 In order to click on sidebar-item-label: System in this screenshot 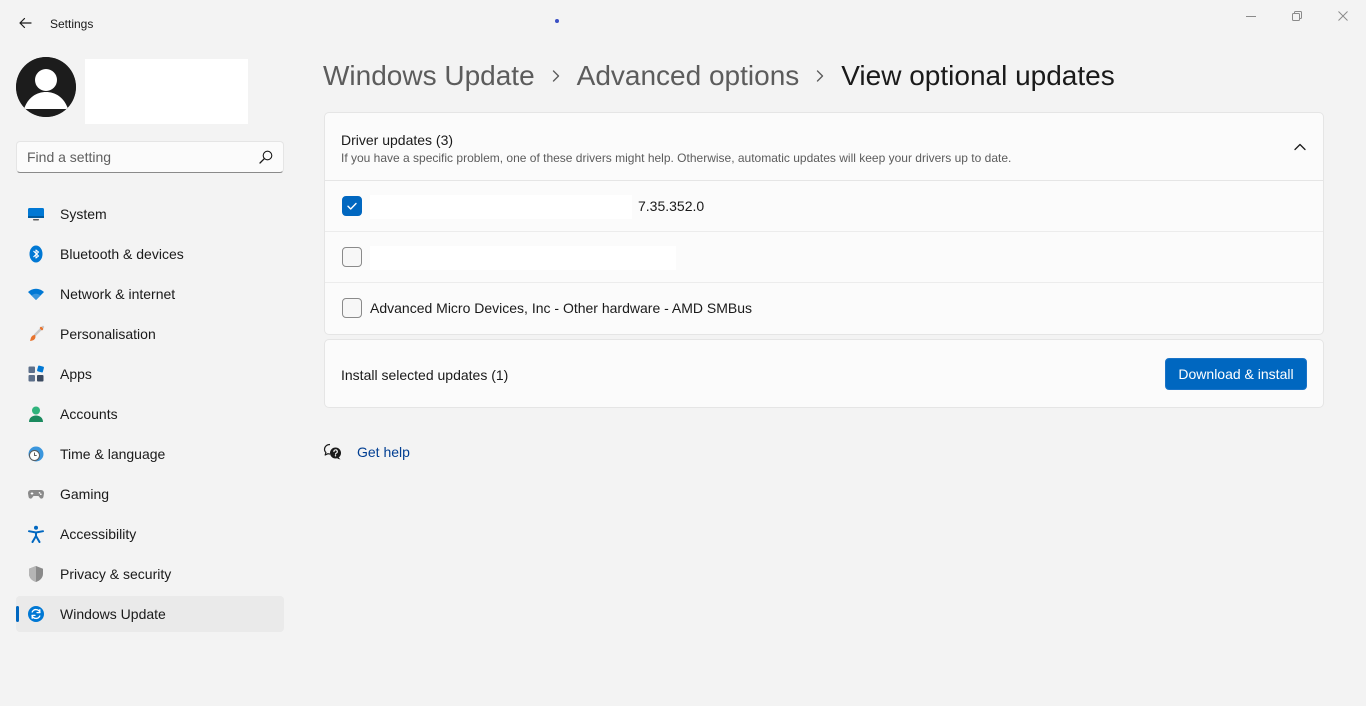, I will do `click(83, 214)`.